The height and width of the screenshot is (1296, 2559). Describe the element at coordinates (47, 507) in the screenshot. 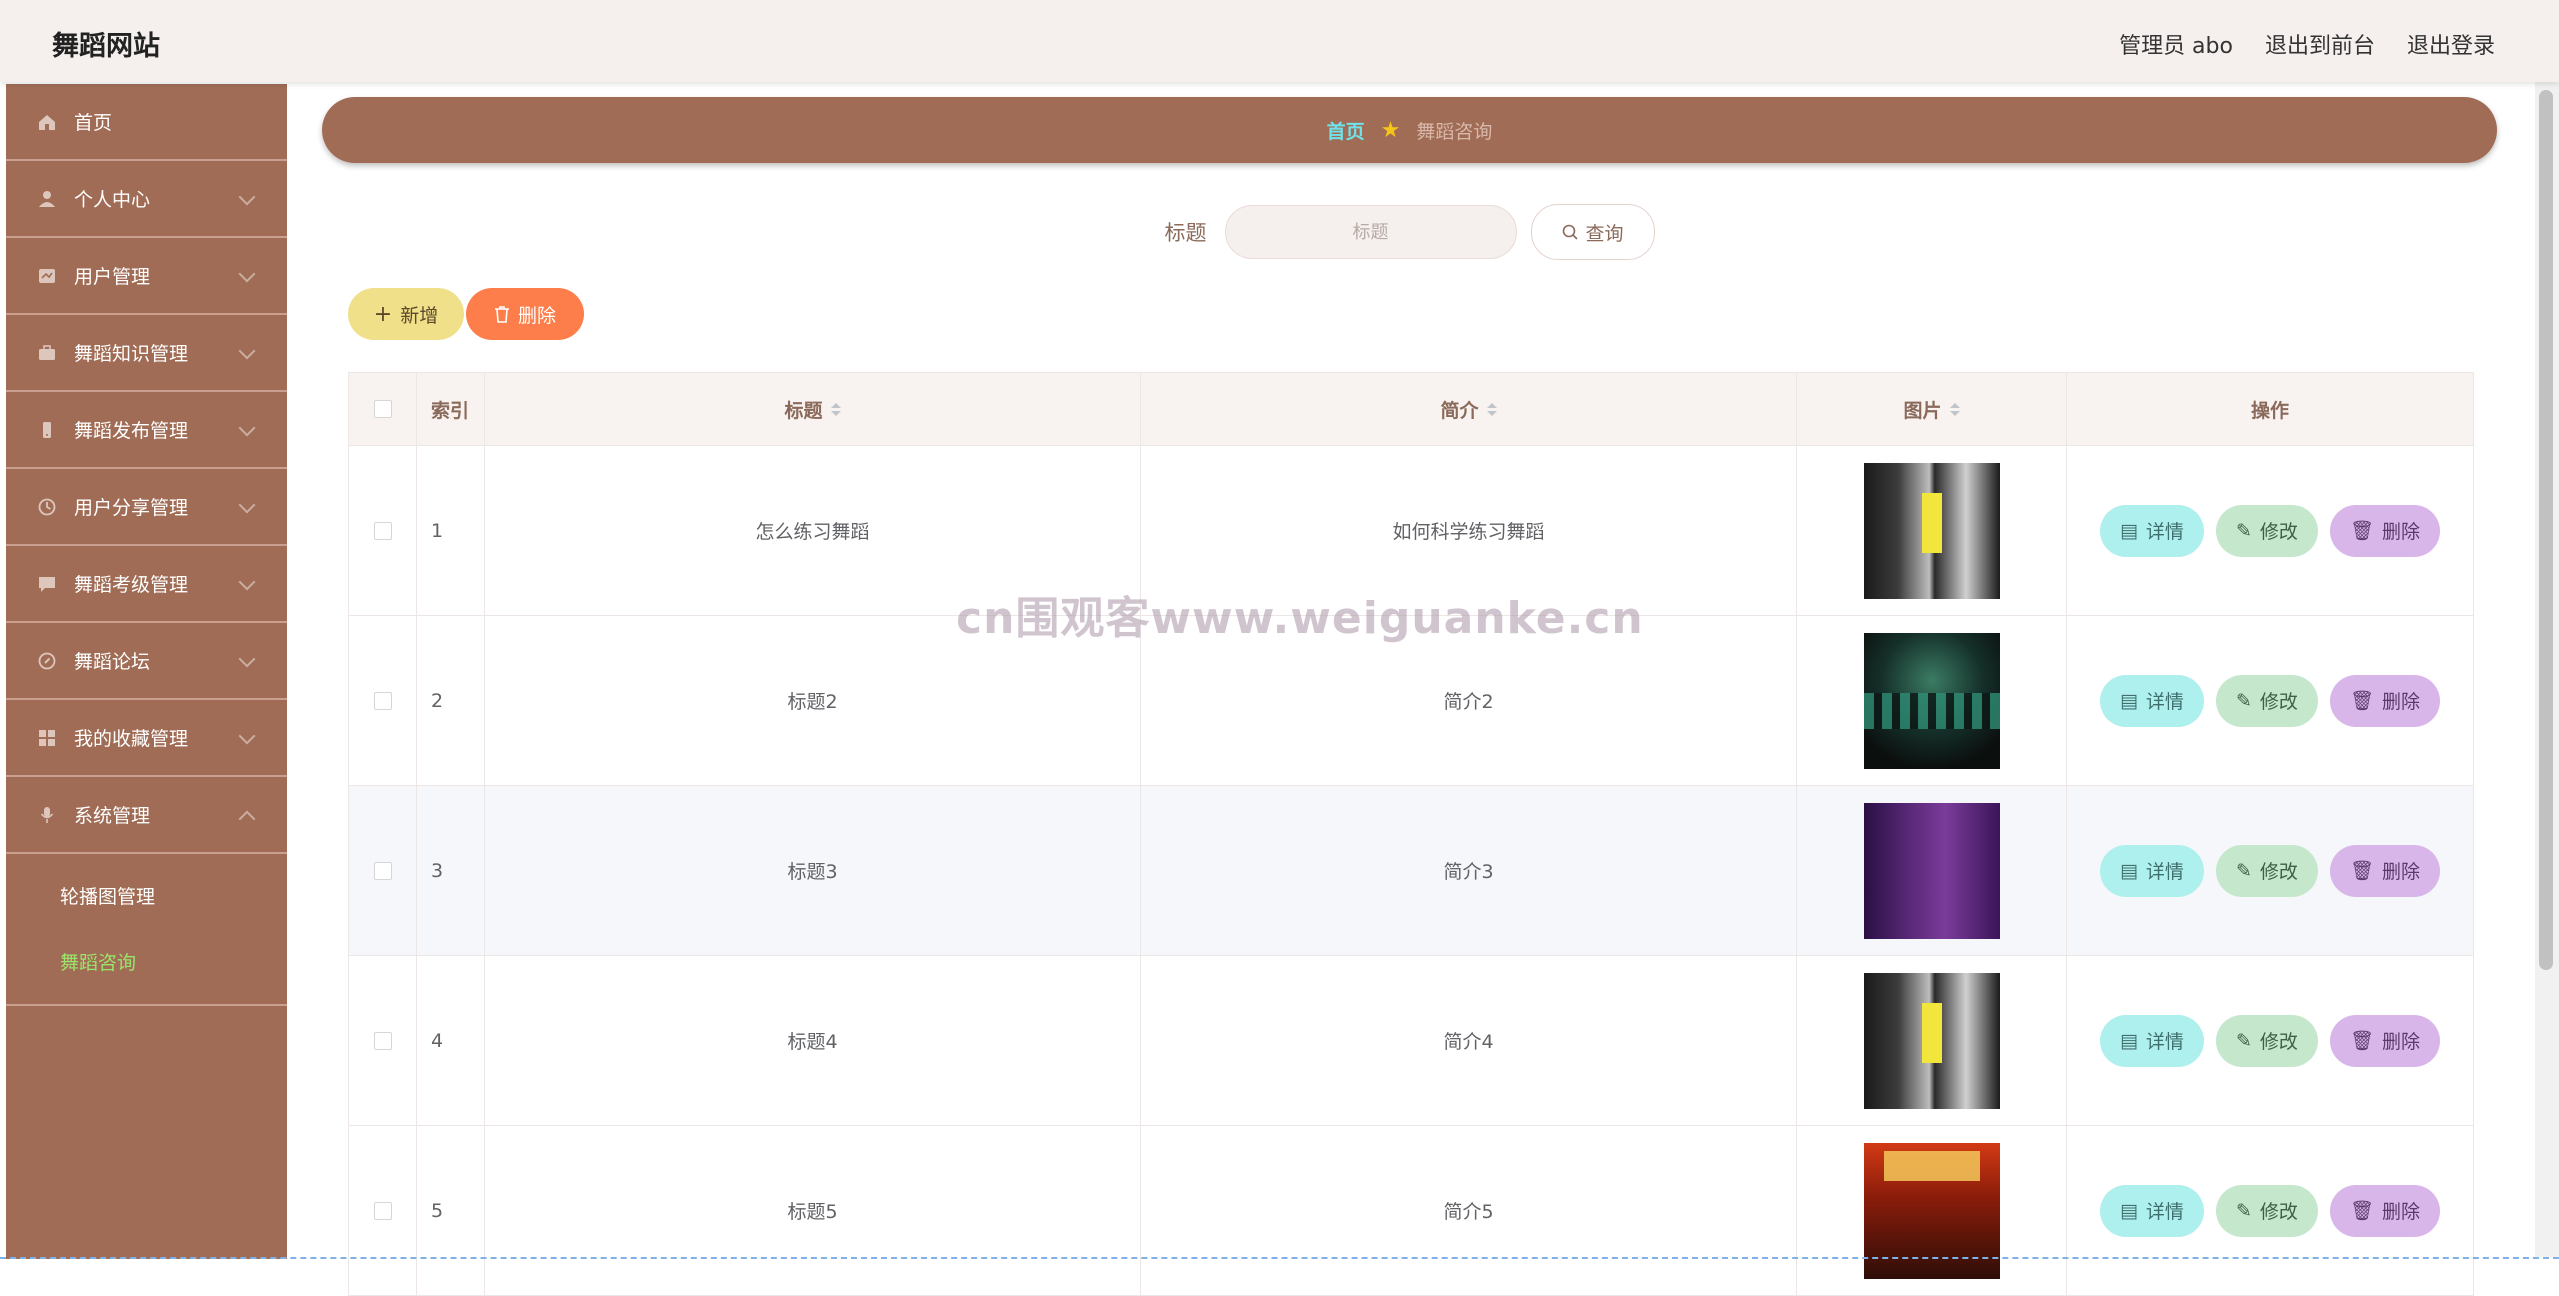

I see `clock-icon` at that location.